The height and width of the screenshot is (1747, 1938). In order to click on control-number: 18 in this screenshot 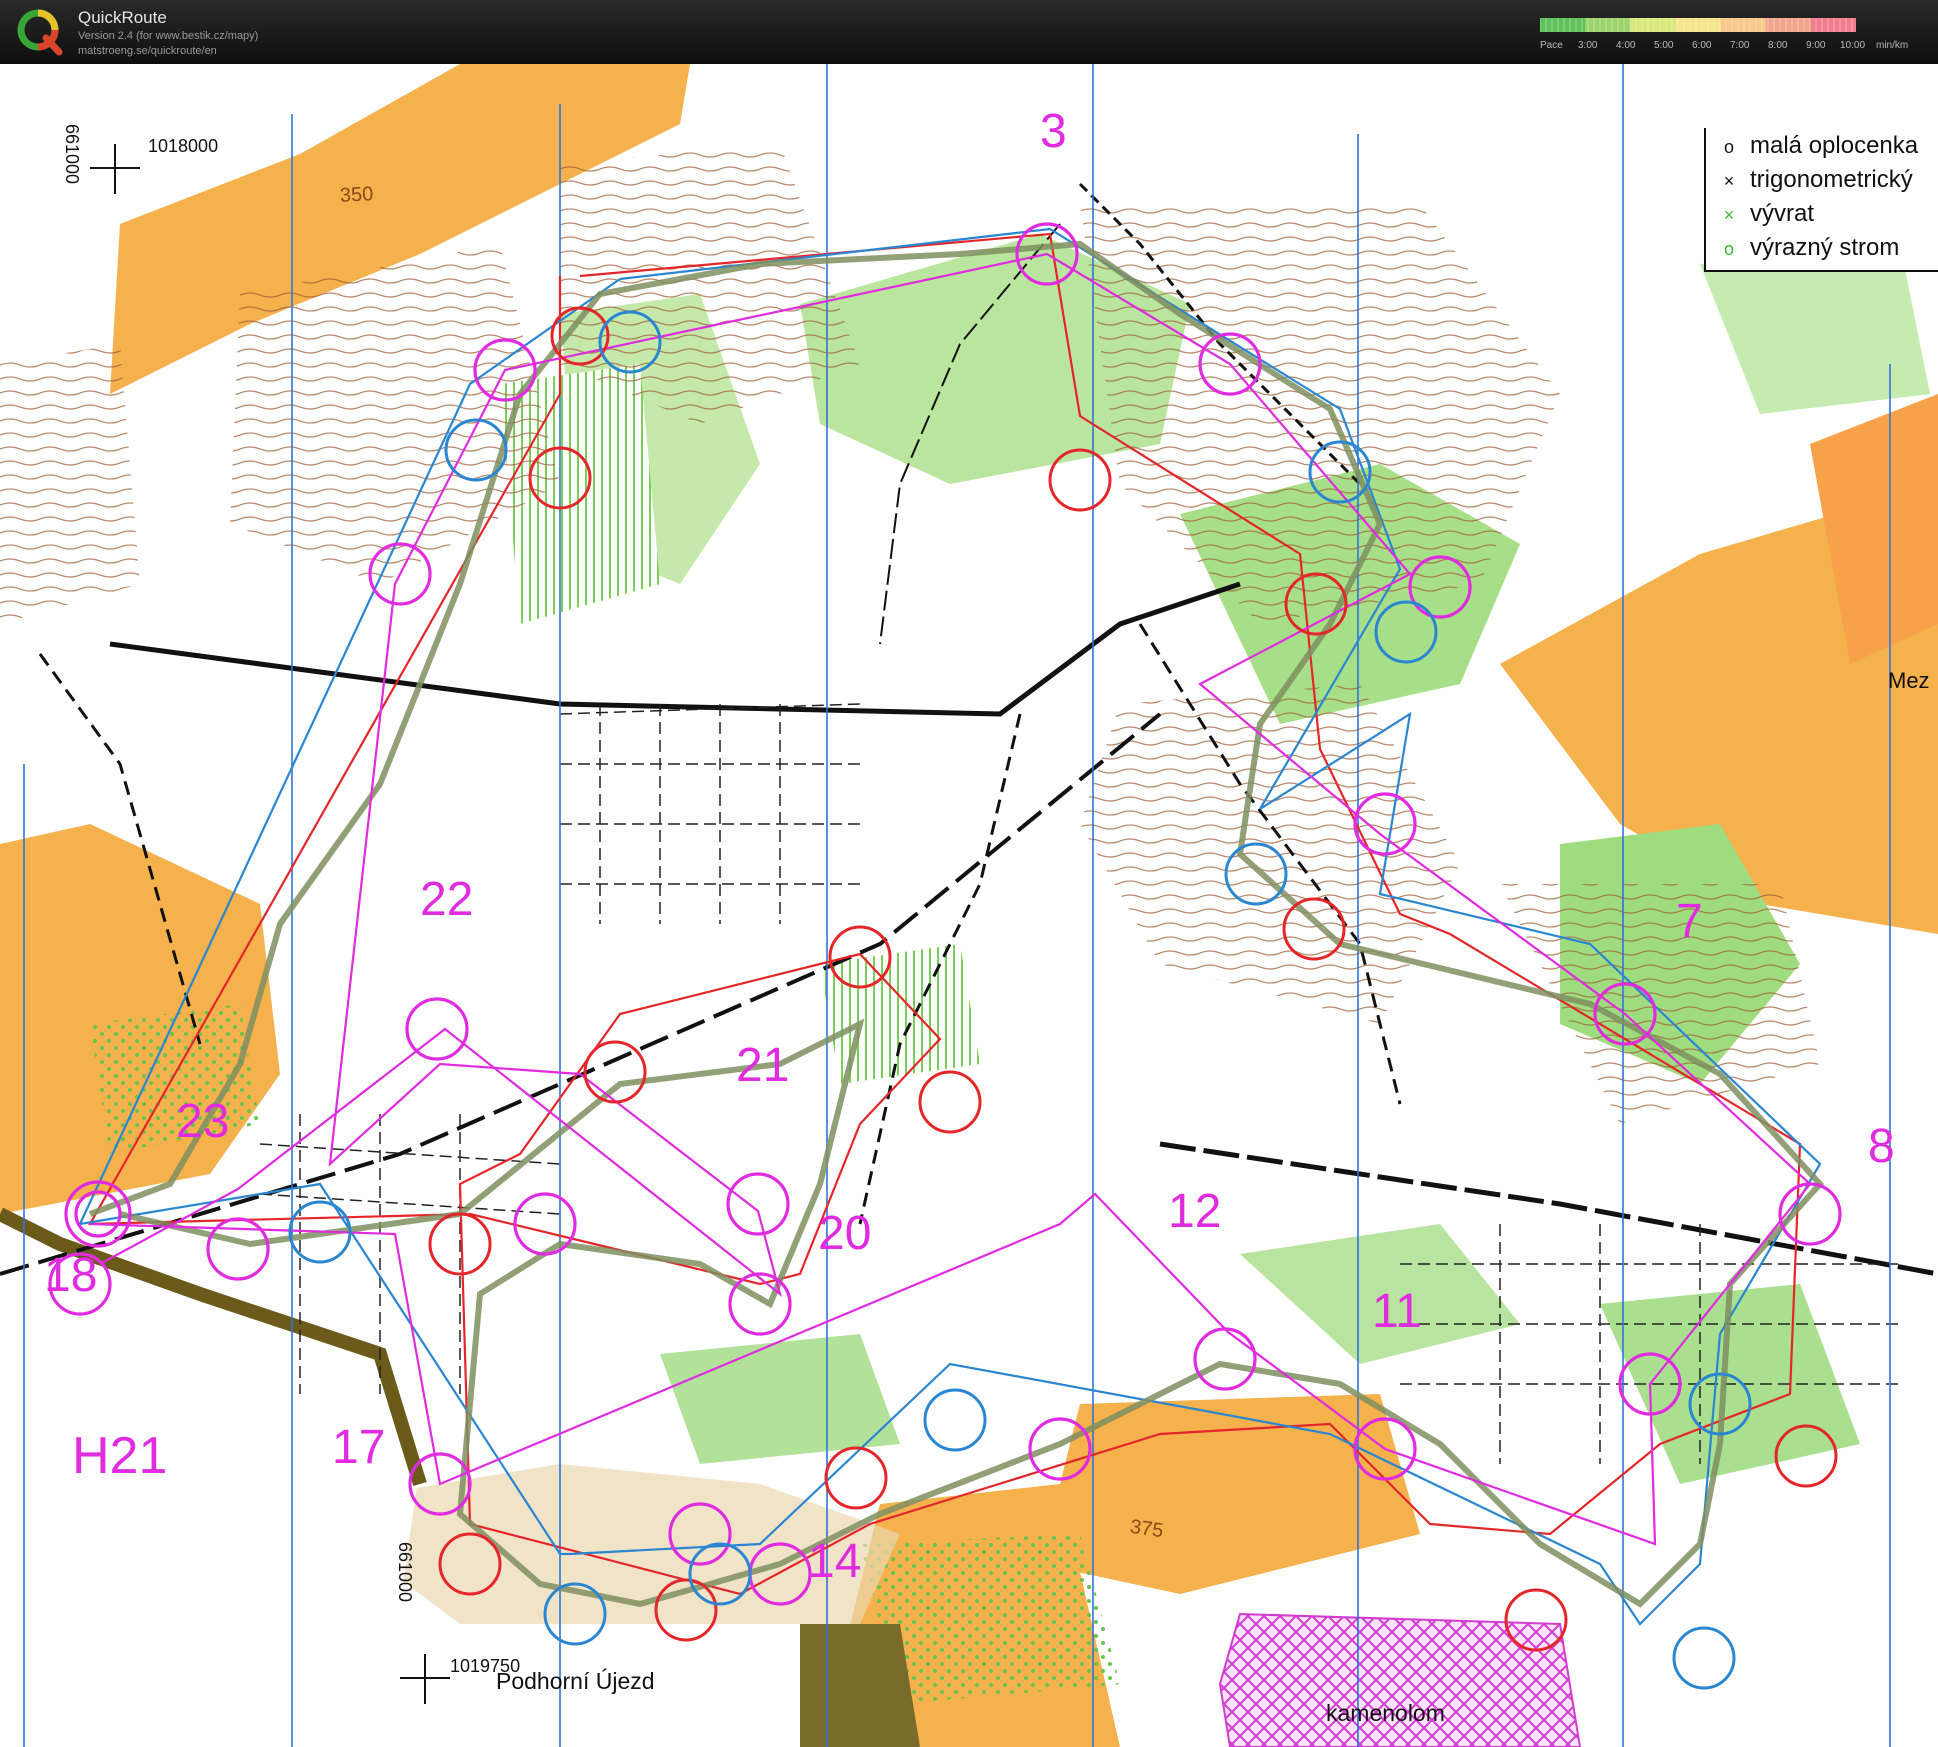, I will do `click(71, 1275)`.